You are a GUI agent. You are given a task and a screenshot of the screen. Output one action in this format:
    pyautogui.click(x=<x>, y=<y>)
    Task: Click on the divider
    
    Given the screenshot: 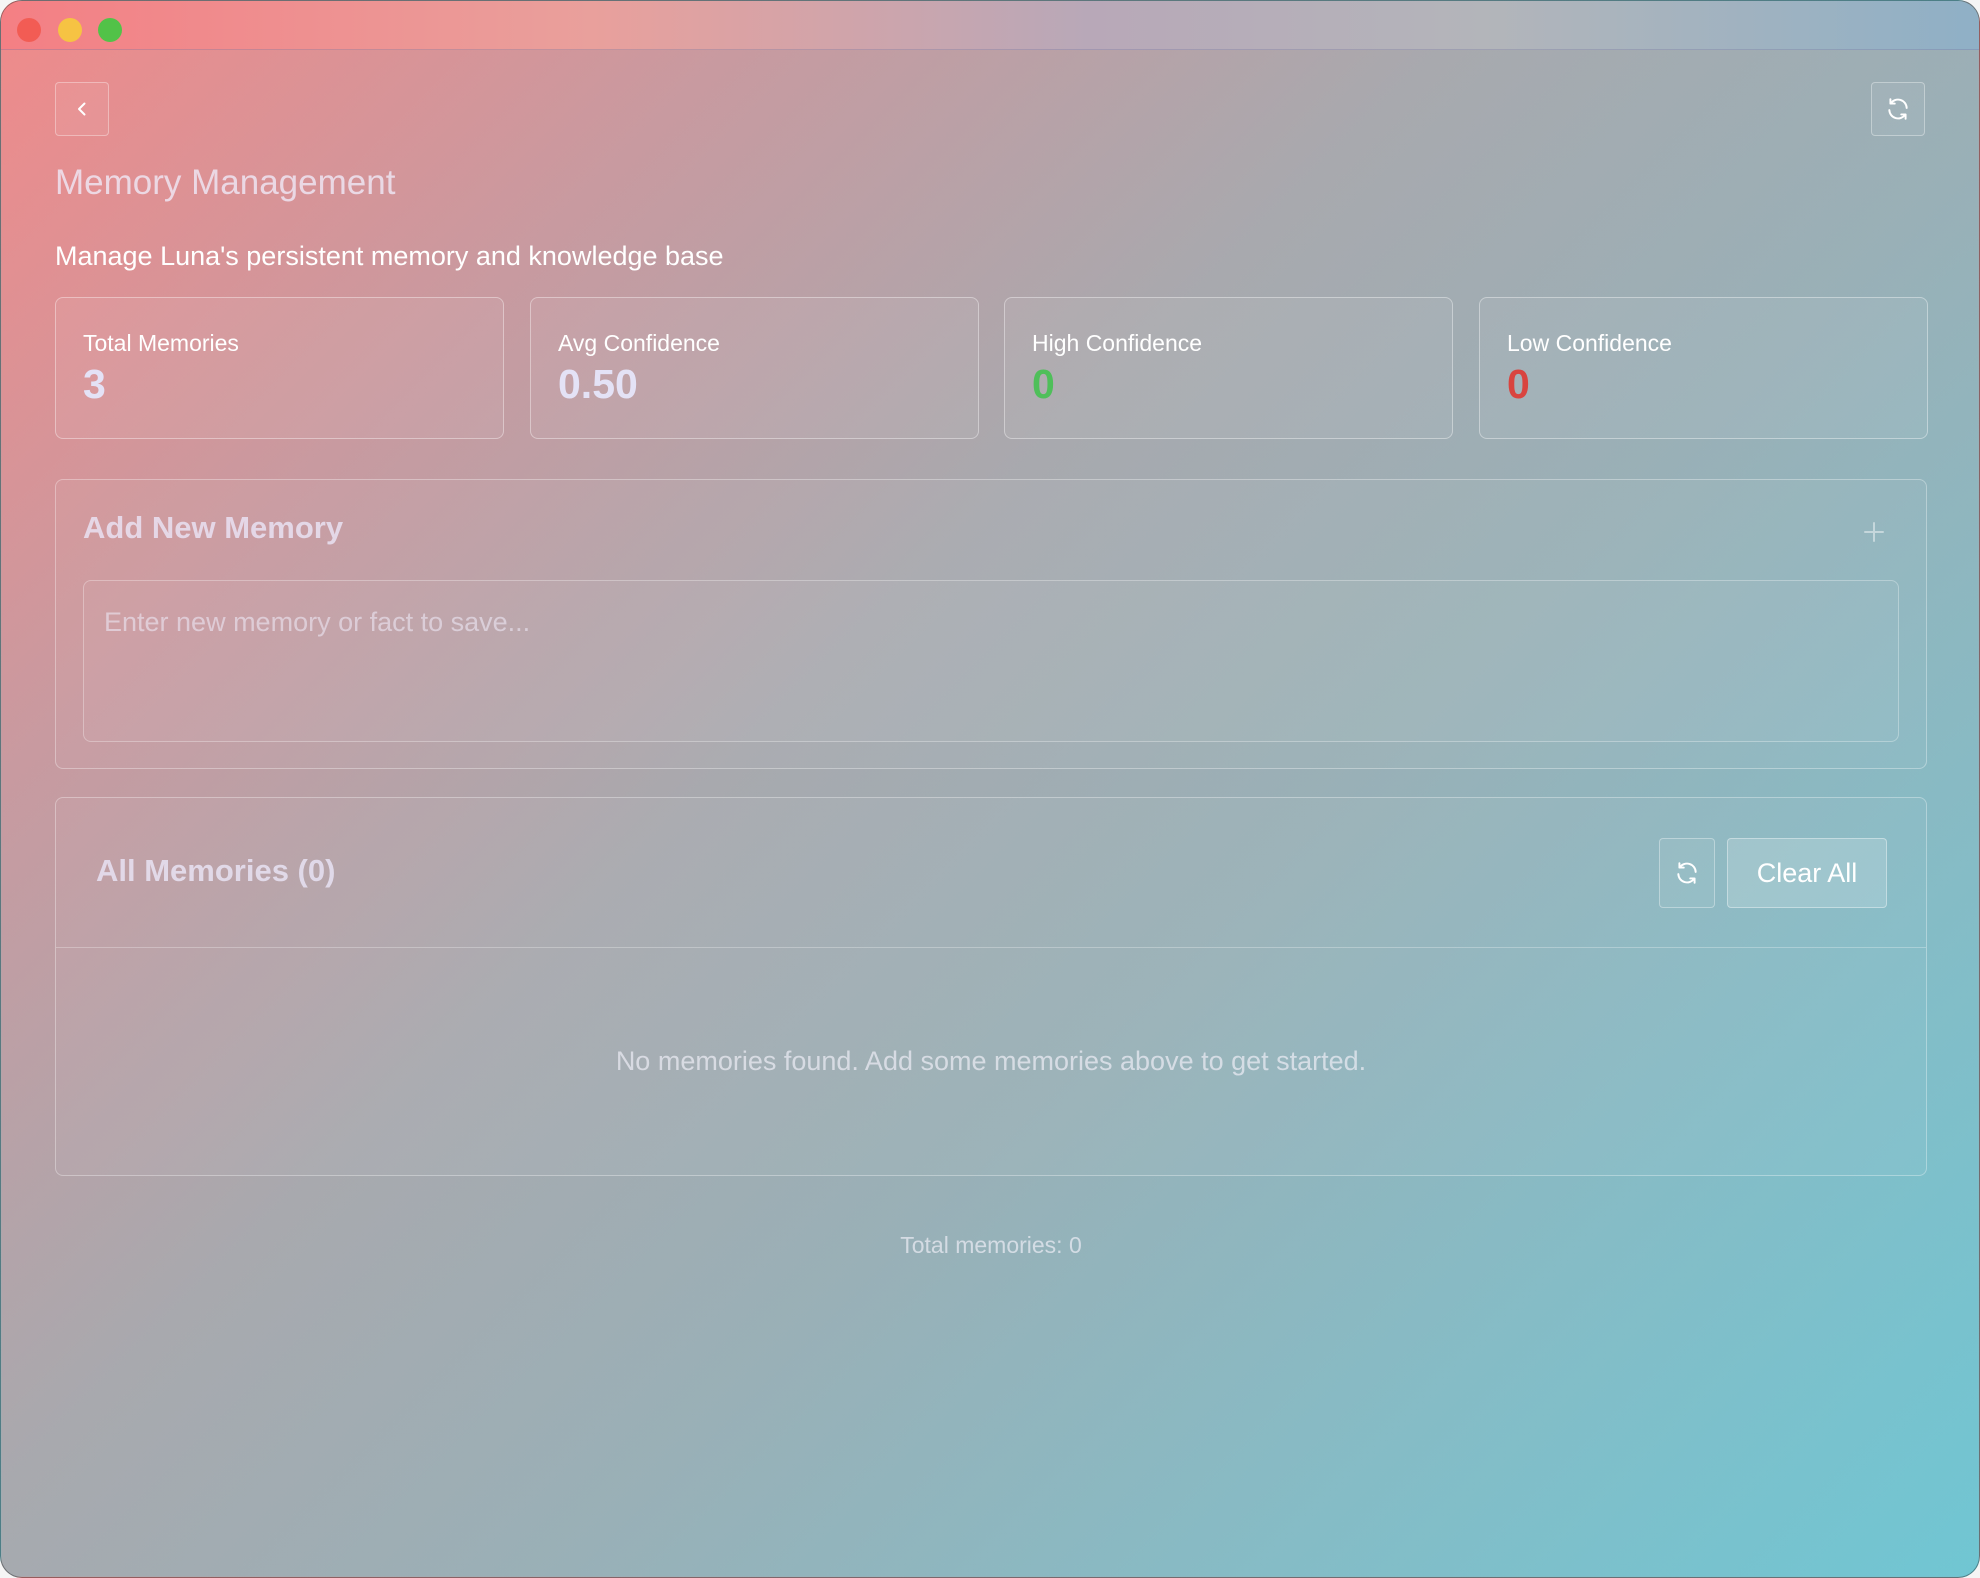 What is the action you would take?
    pyautogui.click(x=991, y=947)
    